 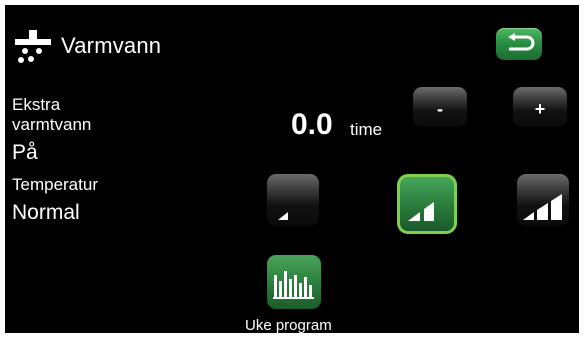 I want to click on back-arrow-icon, so click(x=521, y=42).